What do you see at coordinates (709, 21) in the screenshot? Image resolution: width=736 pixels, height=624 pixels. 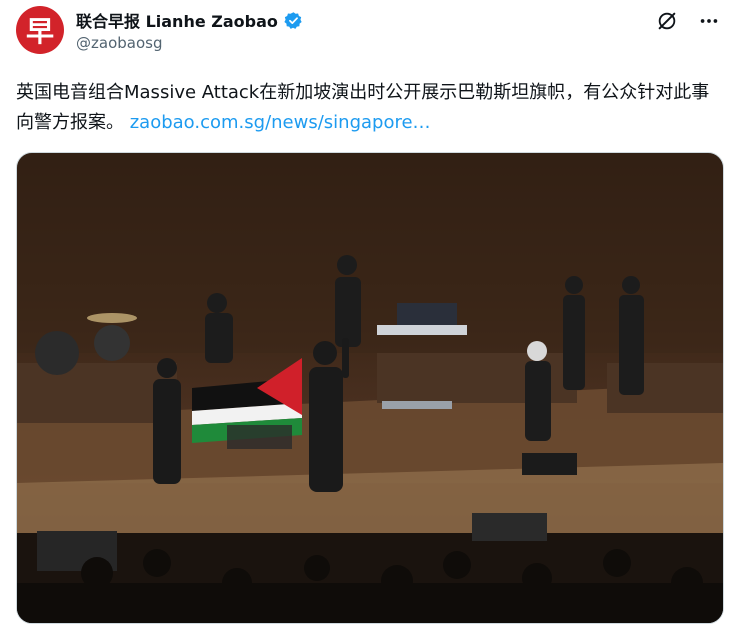 I see `more-icon` at bounding box center [709, 21].